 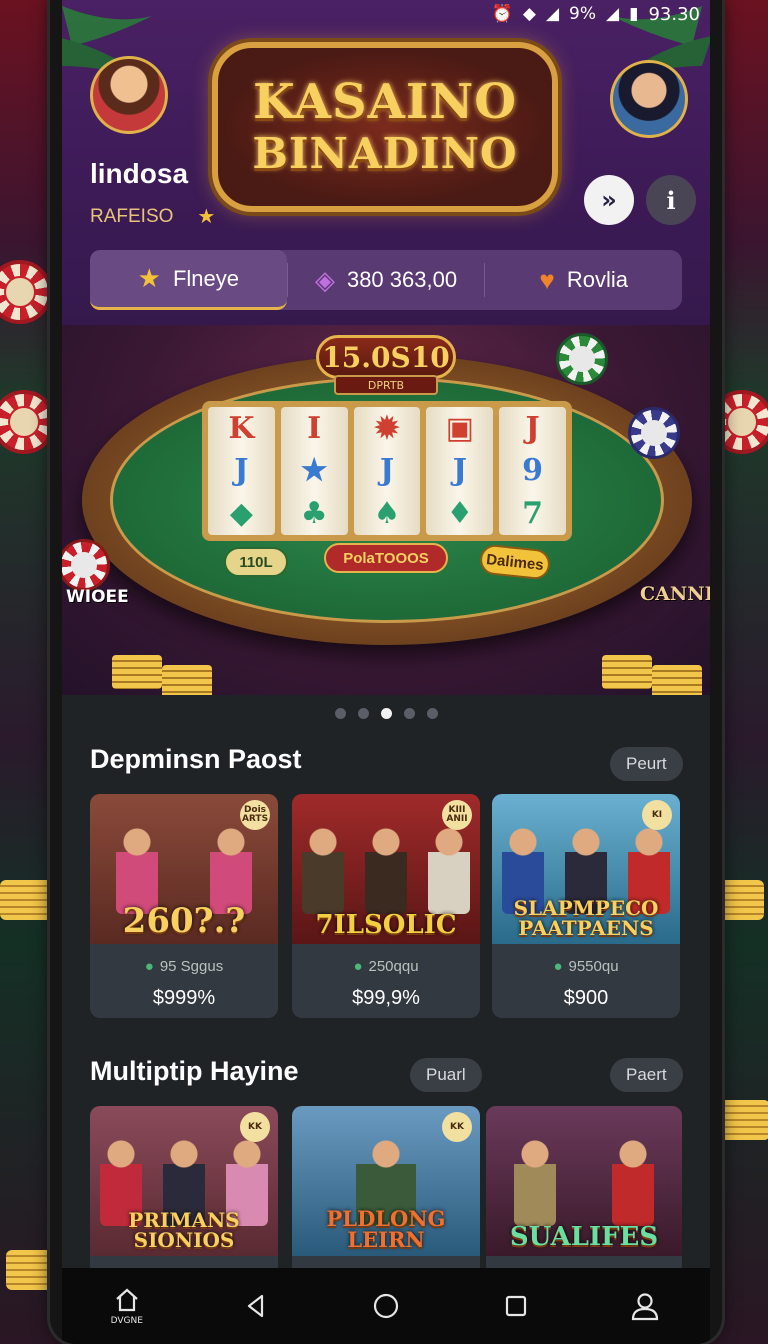 I want to click on card-meta: ● 9550qu $900, so click(x=586, y=981).